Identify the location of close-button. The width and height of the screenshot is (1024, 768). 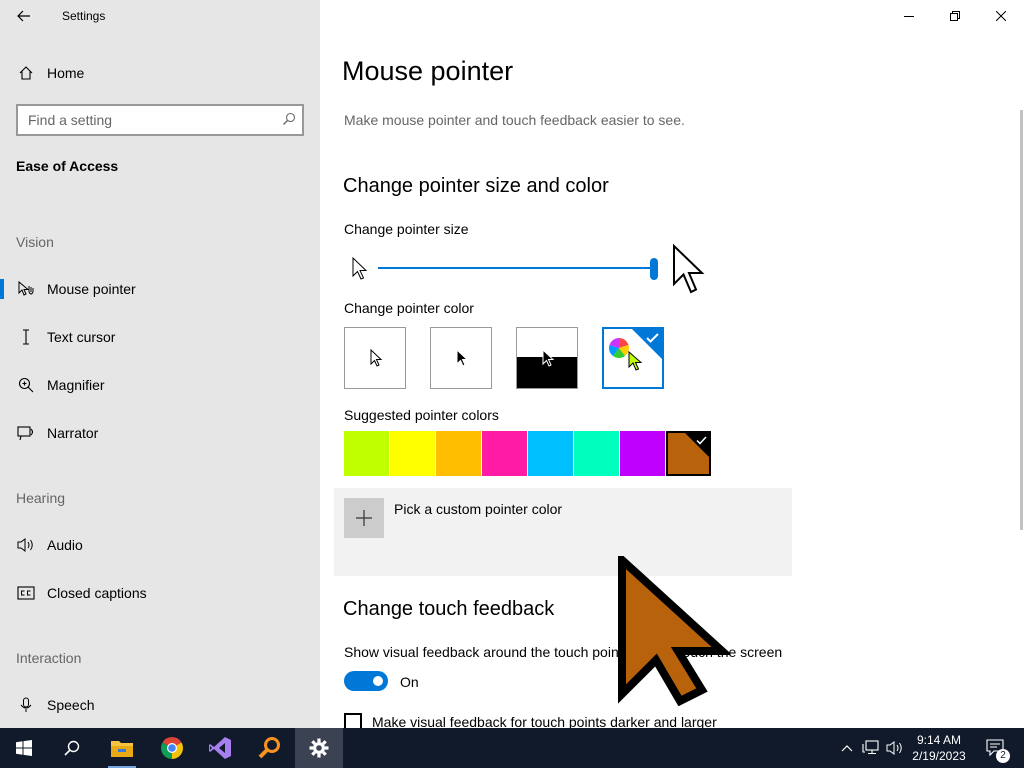
(1001, 16).